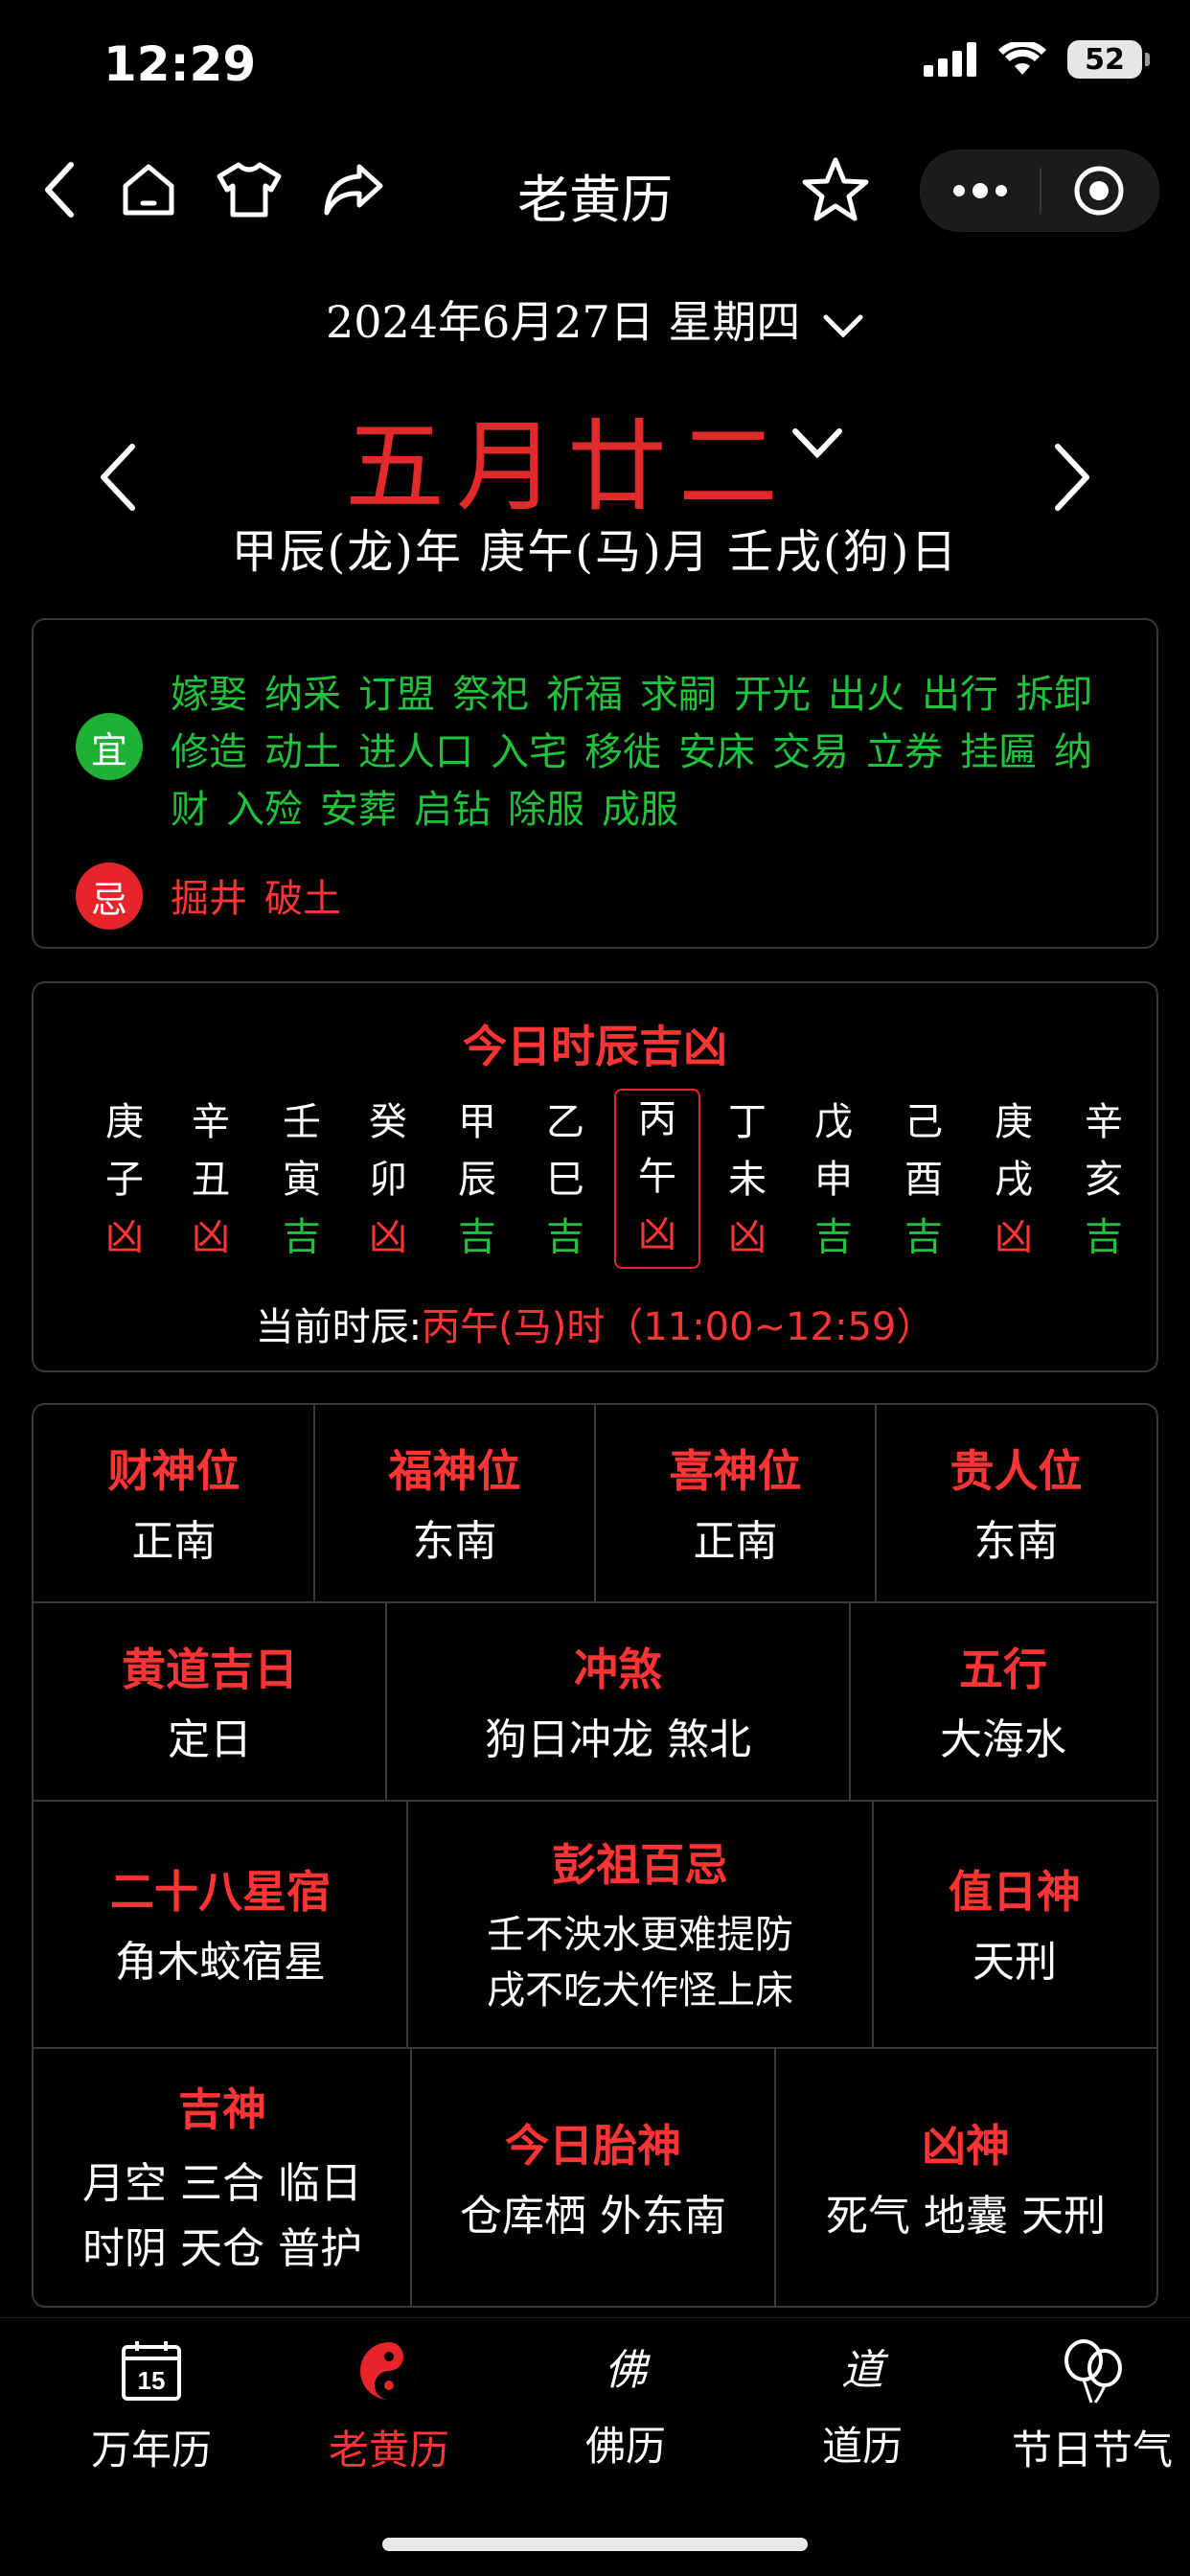 The width and height of the screenshot is (1190, 2576). What do you see at coordinates (735, 1503) in the screenshot?
I see `xishen-cell: 喜神位 正南` at bounding box center [735, 1503].